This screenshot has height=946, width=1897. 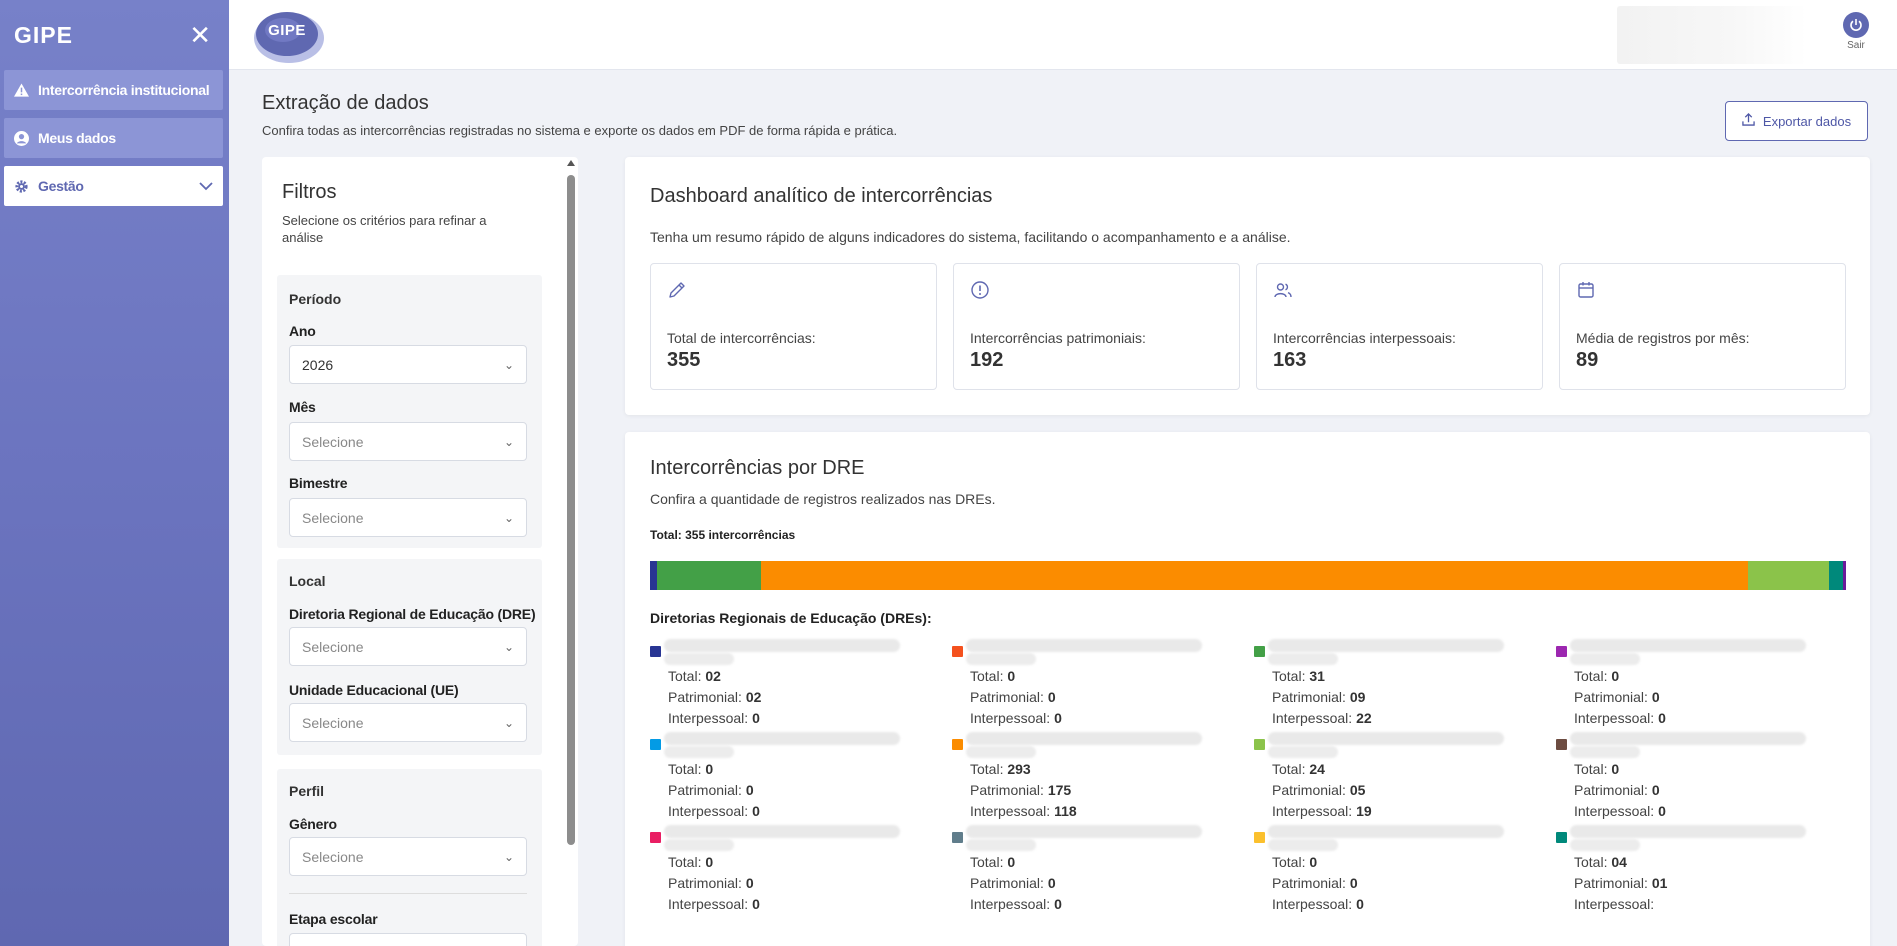 I want to click on dre-total-line: Total: 293, so click(x=1000, y=769).